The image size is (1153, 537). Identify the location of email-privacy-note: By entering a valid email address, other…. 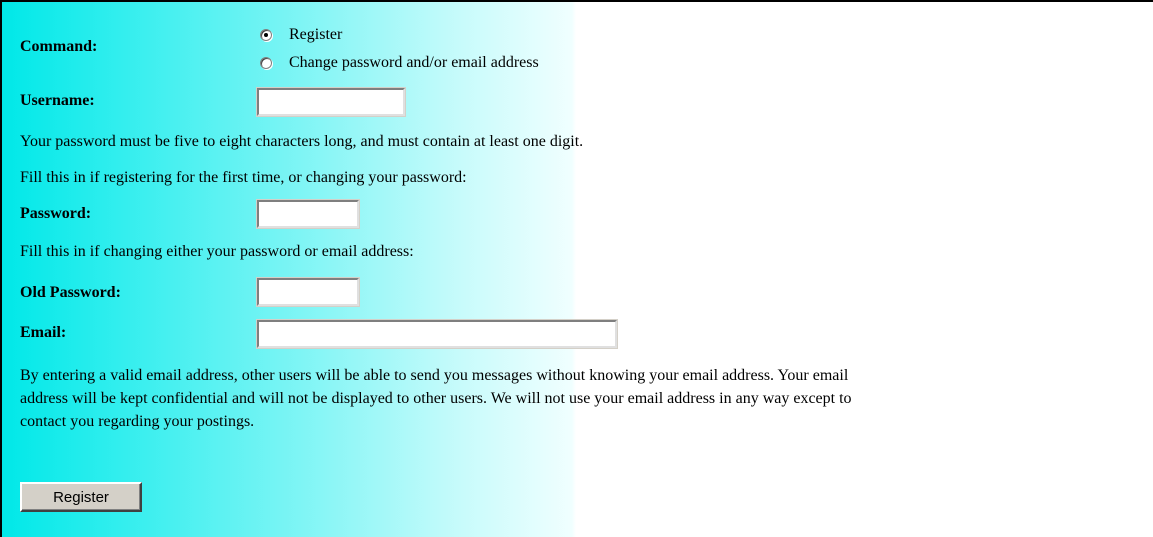
(436, 398).